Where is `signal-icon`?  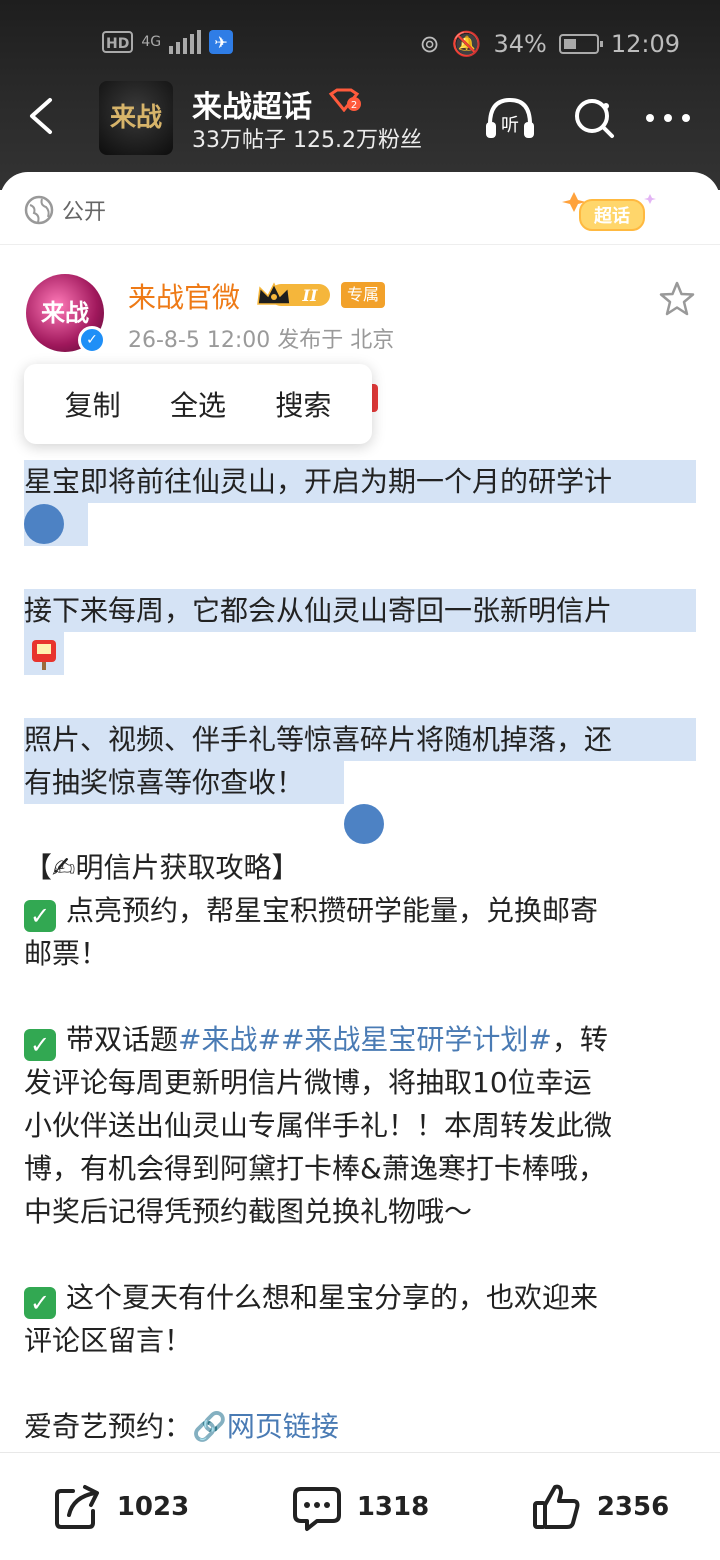 signal-icon is located at coordinates (185, 42).